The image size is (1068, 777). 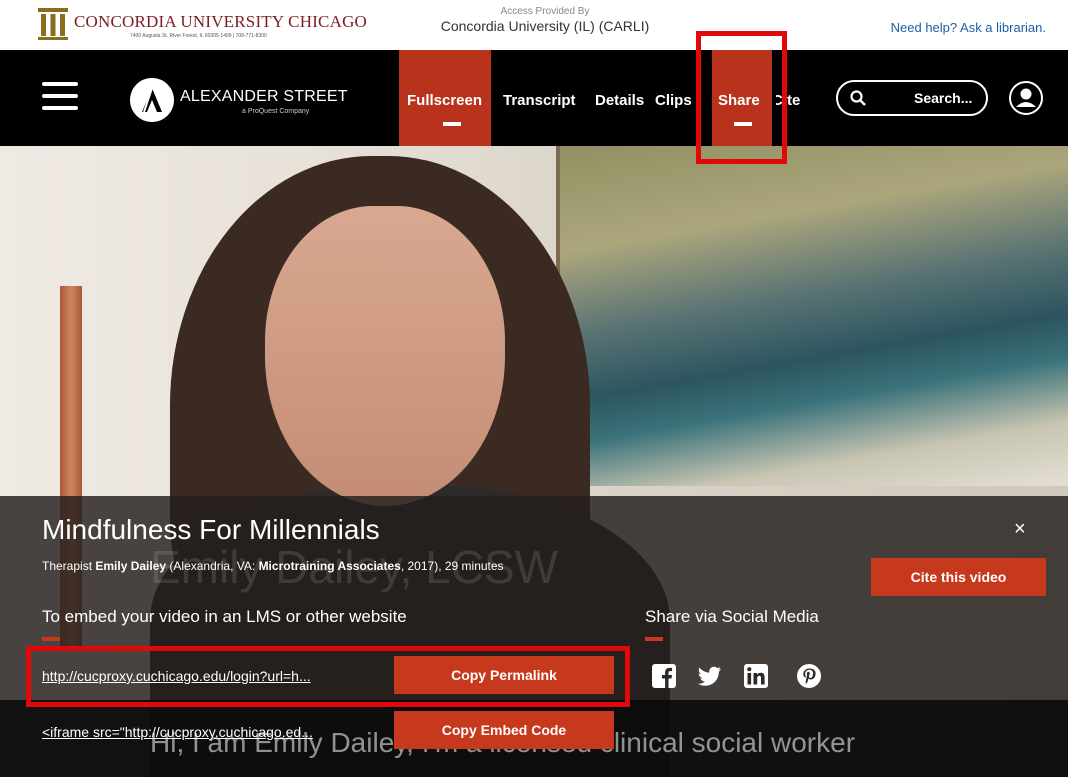 I want to click on highlight-share-tab, so click(x=741, y=97).